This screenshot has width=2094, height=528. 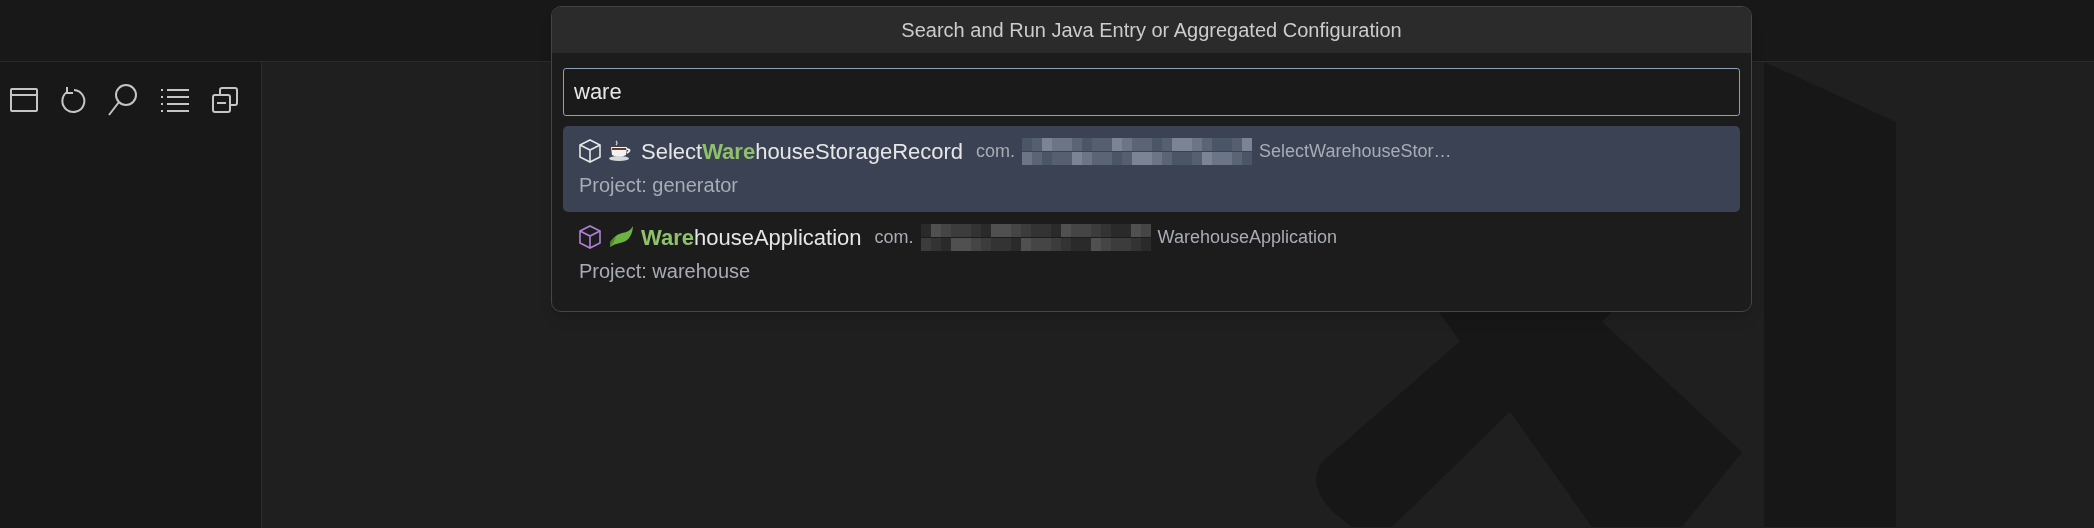 What do you see at coordinates (1151, 30) in the screenshot?
I see `panel-title: Search and Run Java Entry or Aggregated Configuration` at bounding box center [1151, 30].